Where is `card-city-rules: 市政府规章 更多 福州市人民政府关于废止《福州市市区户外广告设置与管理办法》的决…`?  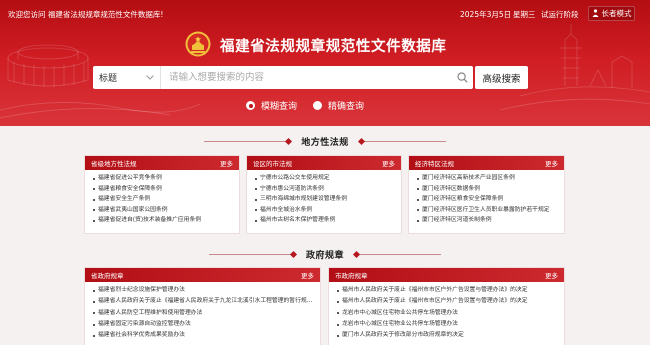
card-city-rules: 市政府规章 更多 福州市人民政府关于废止《福州市市区户外广告设置与管理办法》的决… is located at coordinates (446, 306).